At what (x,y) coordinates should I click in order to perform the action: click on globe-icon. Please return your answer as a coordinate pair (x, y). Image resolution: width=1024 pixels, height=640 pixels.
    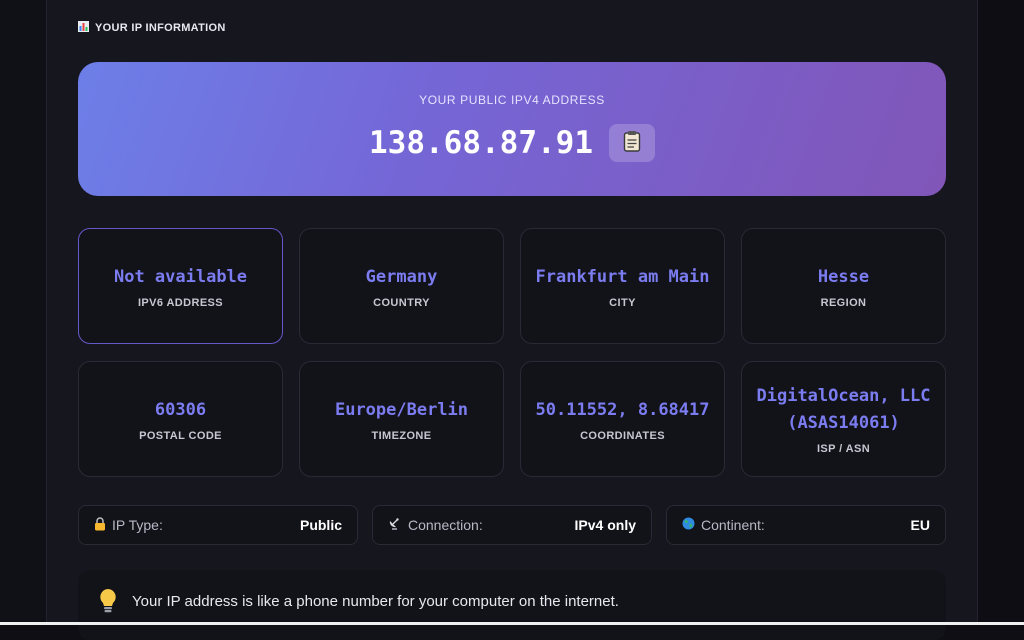
    Looking at the image, I should click on (688, 525).